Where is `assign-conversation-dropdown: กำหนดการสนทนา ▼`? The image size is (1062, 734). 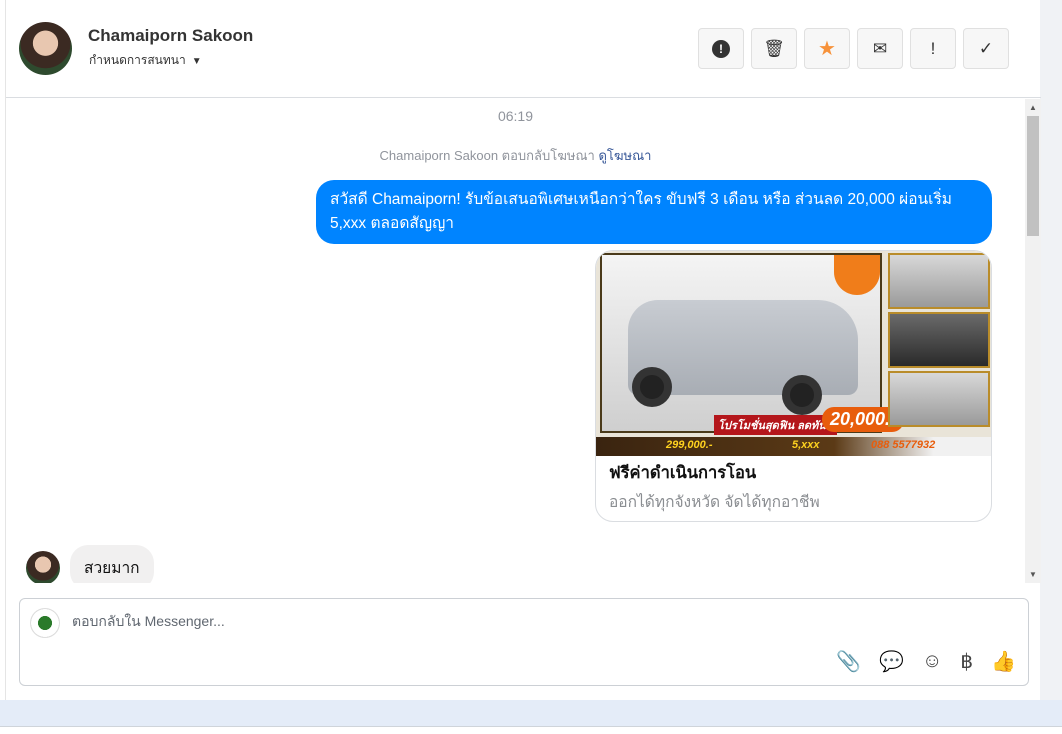 assign-conversation-dropdown: กำหนดการสนทนา ▼ is located at coordinates (145, 60).